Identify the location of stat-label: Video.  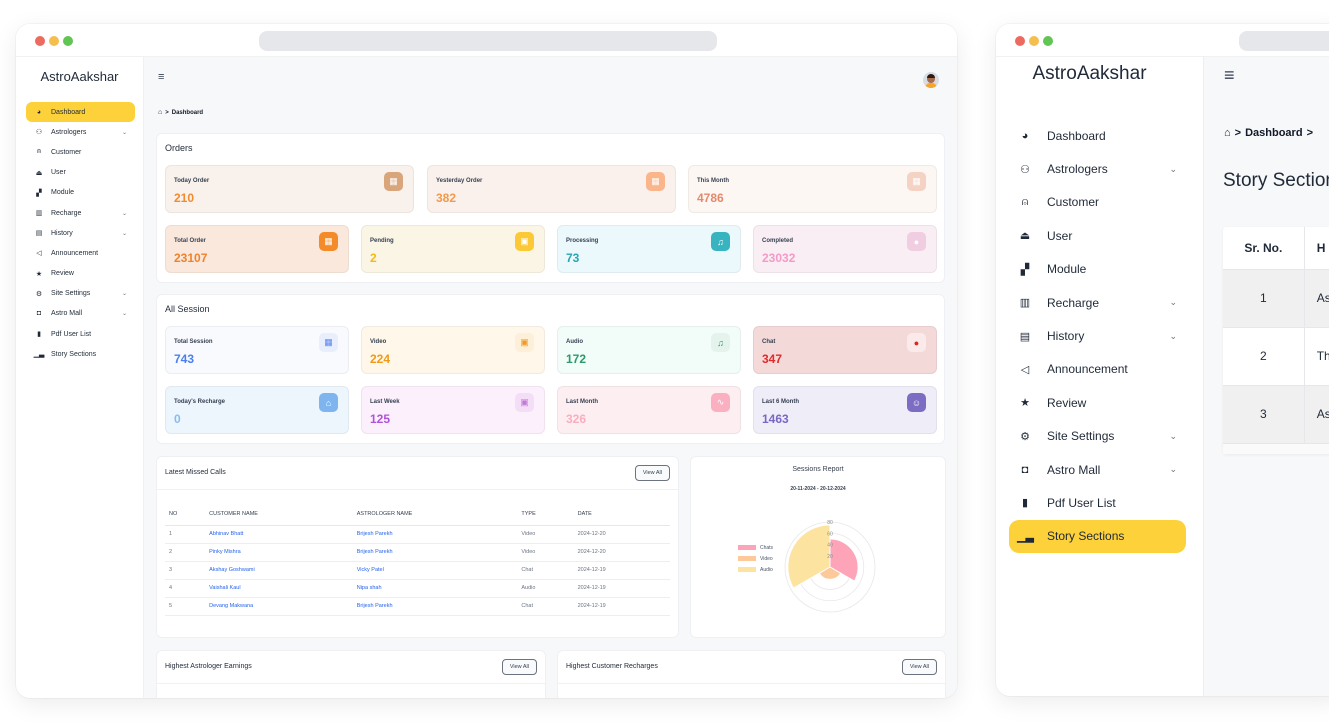
(378, 342).